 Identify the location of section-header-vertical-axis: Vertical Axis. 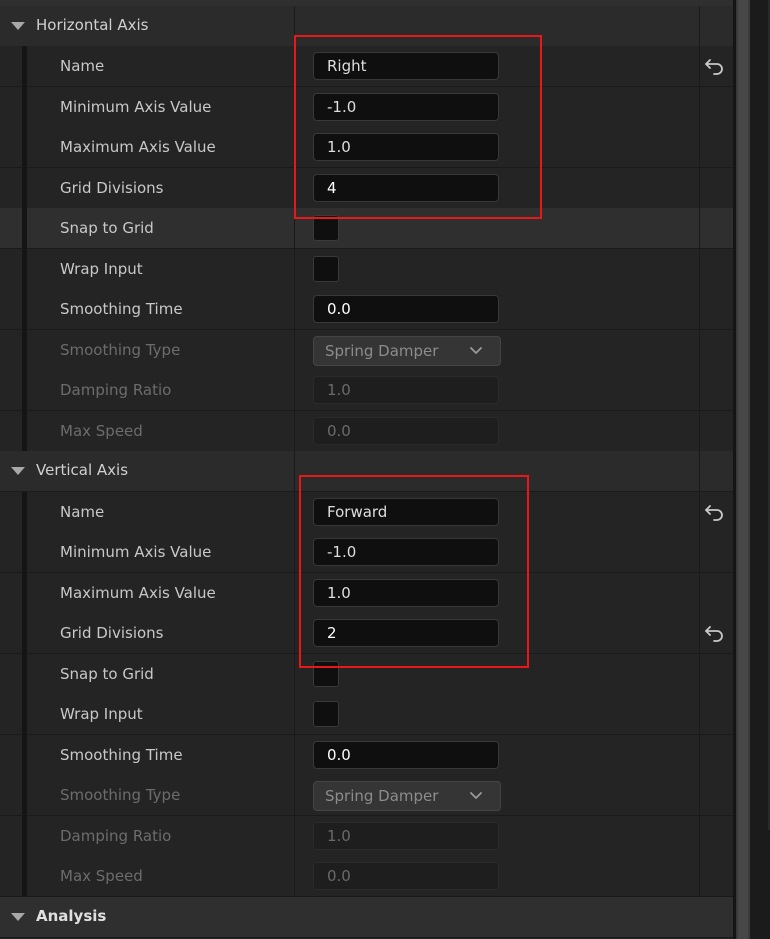
(366, 471).